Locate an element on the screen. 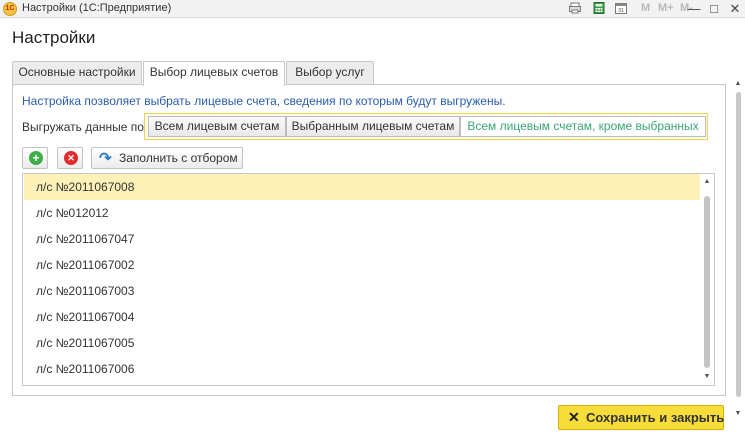 This screenshot has width=745, height=439. list-item: л/с №2011067006 is located at coordinates (362, 369).